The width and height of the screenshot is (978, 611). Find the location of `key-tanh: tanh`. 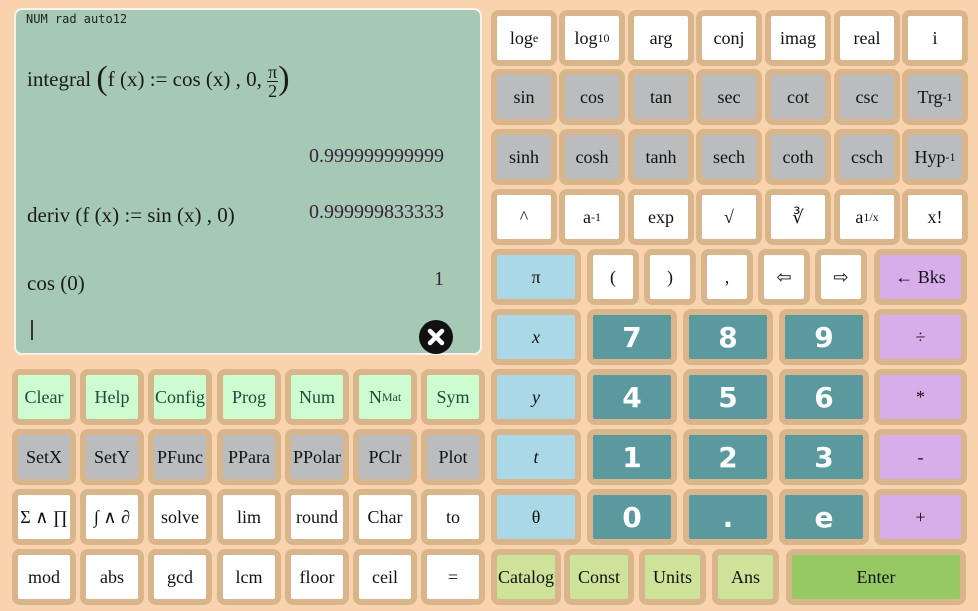

key-tanh: tanh is located at coordinates (661, 157).